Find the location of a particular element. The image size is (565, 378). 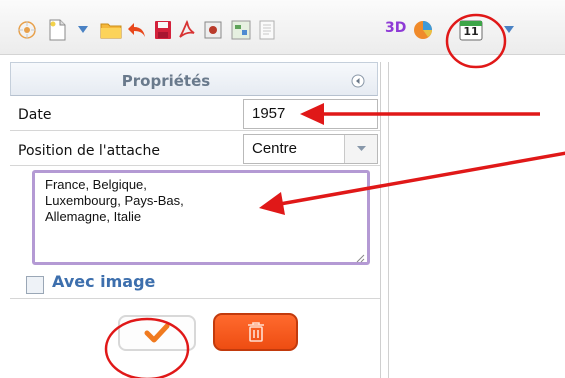

folder-icon is located at coordinates (111, 30).